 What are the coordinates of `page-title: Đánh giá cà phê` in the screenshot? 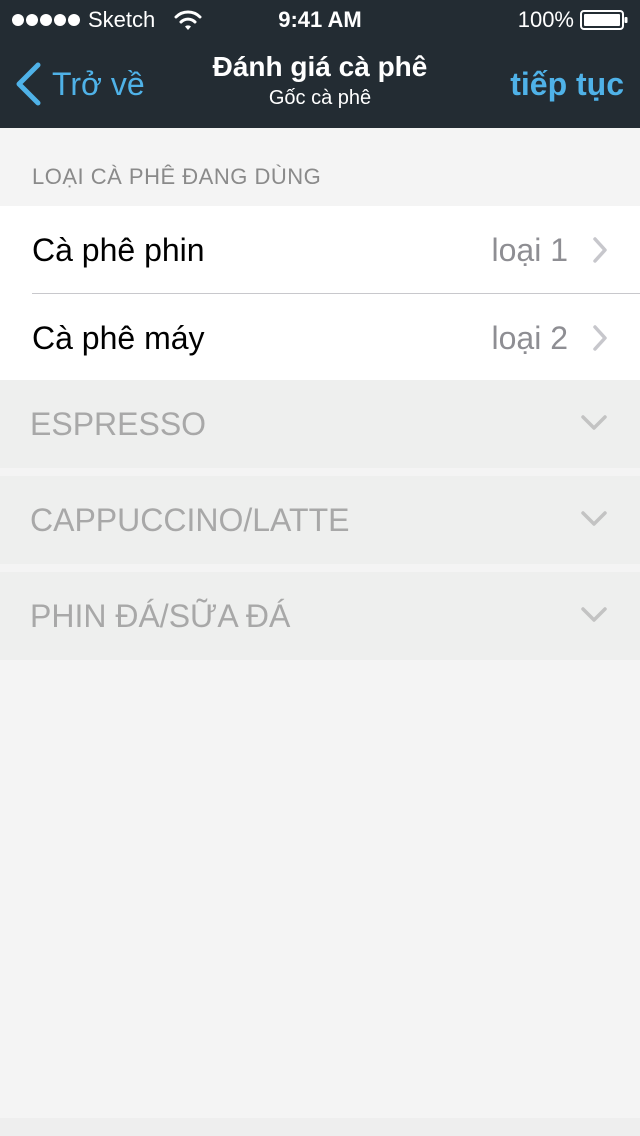 It's located at (320, 66).